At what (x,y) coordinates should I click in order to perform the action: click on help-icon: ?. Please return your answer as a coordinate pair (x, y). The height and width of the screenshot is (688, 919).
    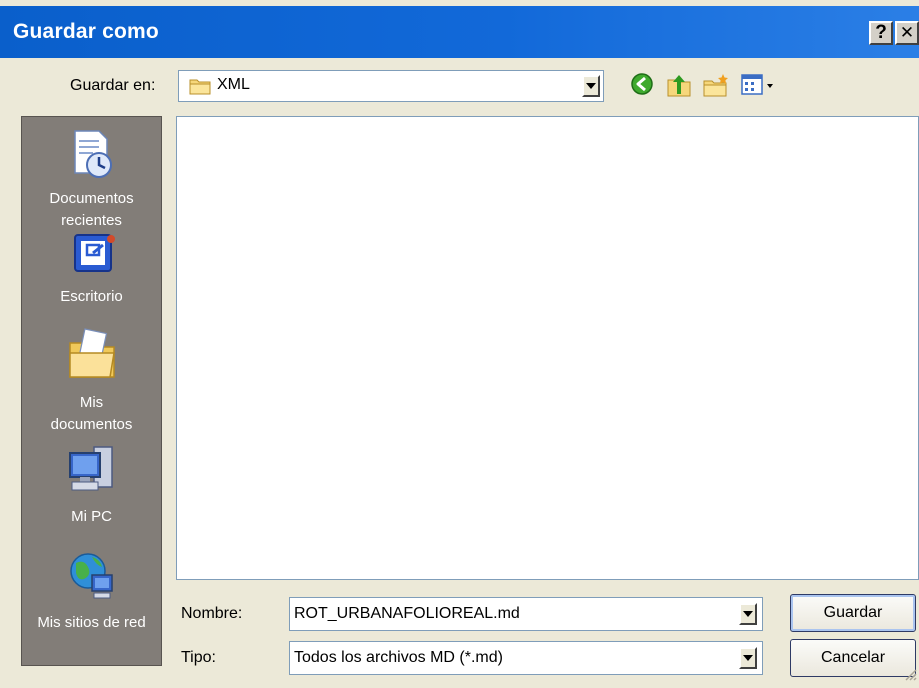
    Looking at the image, I should click on (881, 32).